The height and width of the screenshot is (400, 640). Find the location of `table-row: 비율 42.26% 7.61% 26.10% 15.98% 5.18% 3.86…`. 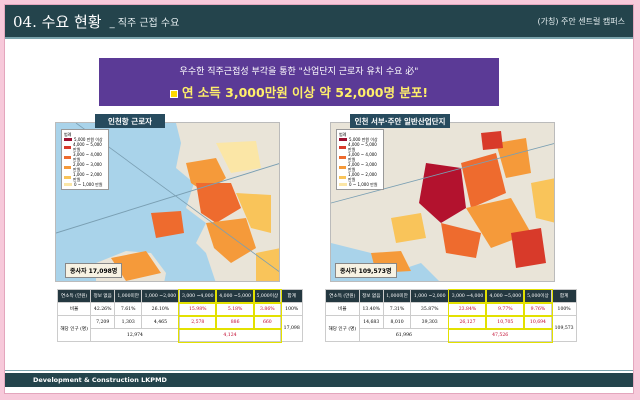

table-row: 비율 42.26% 7.61% 26.10% 15.98% 5.18% 3.86… is located at coordinates (179, 309).